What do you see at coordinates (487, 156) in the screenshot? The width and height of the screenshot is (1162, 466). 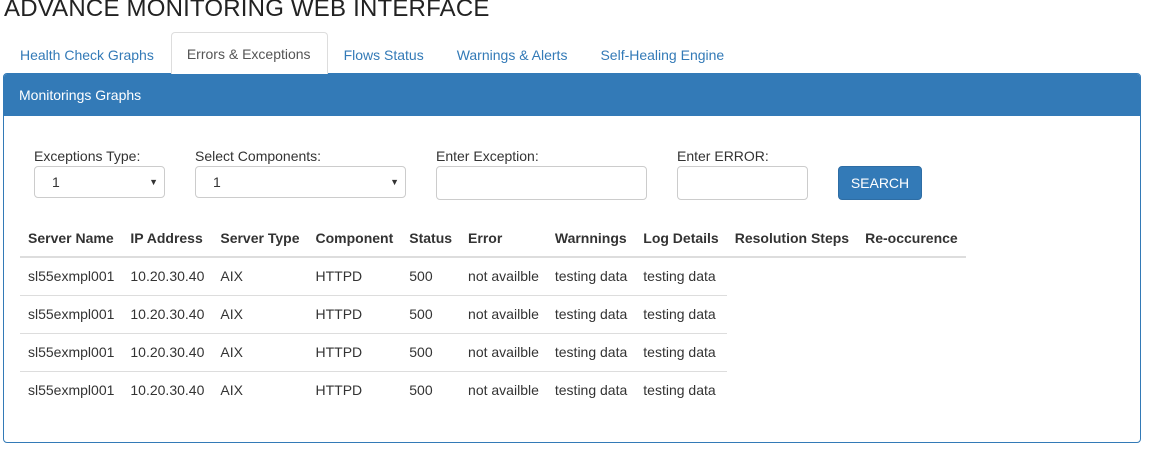 I see `exception-label: Enter Exception:` at bounding box center [487, 156].